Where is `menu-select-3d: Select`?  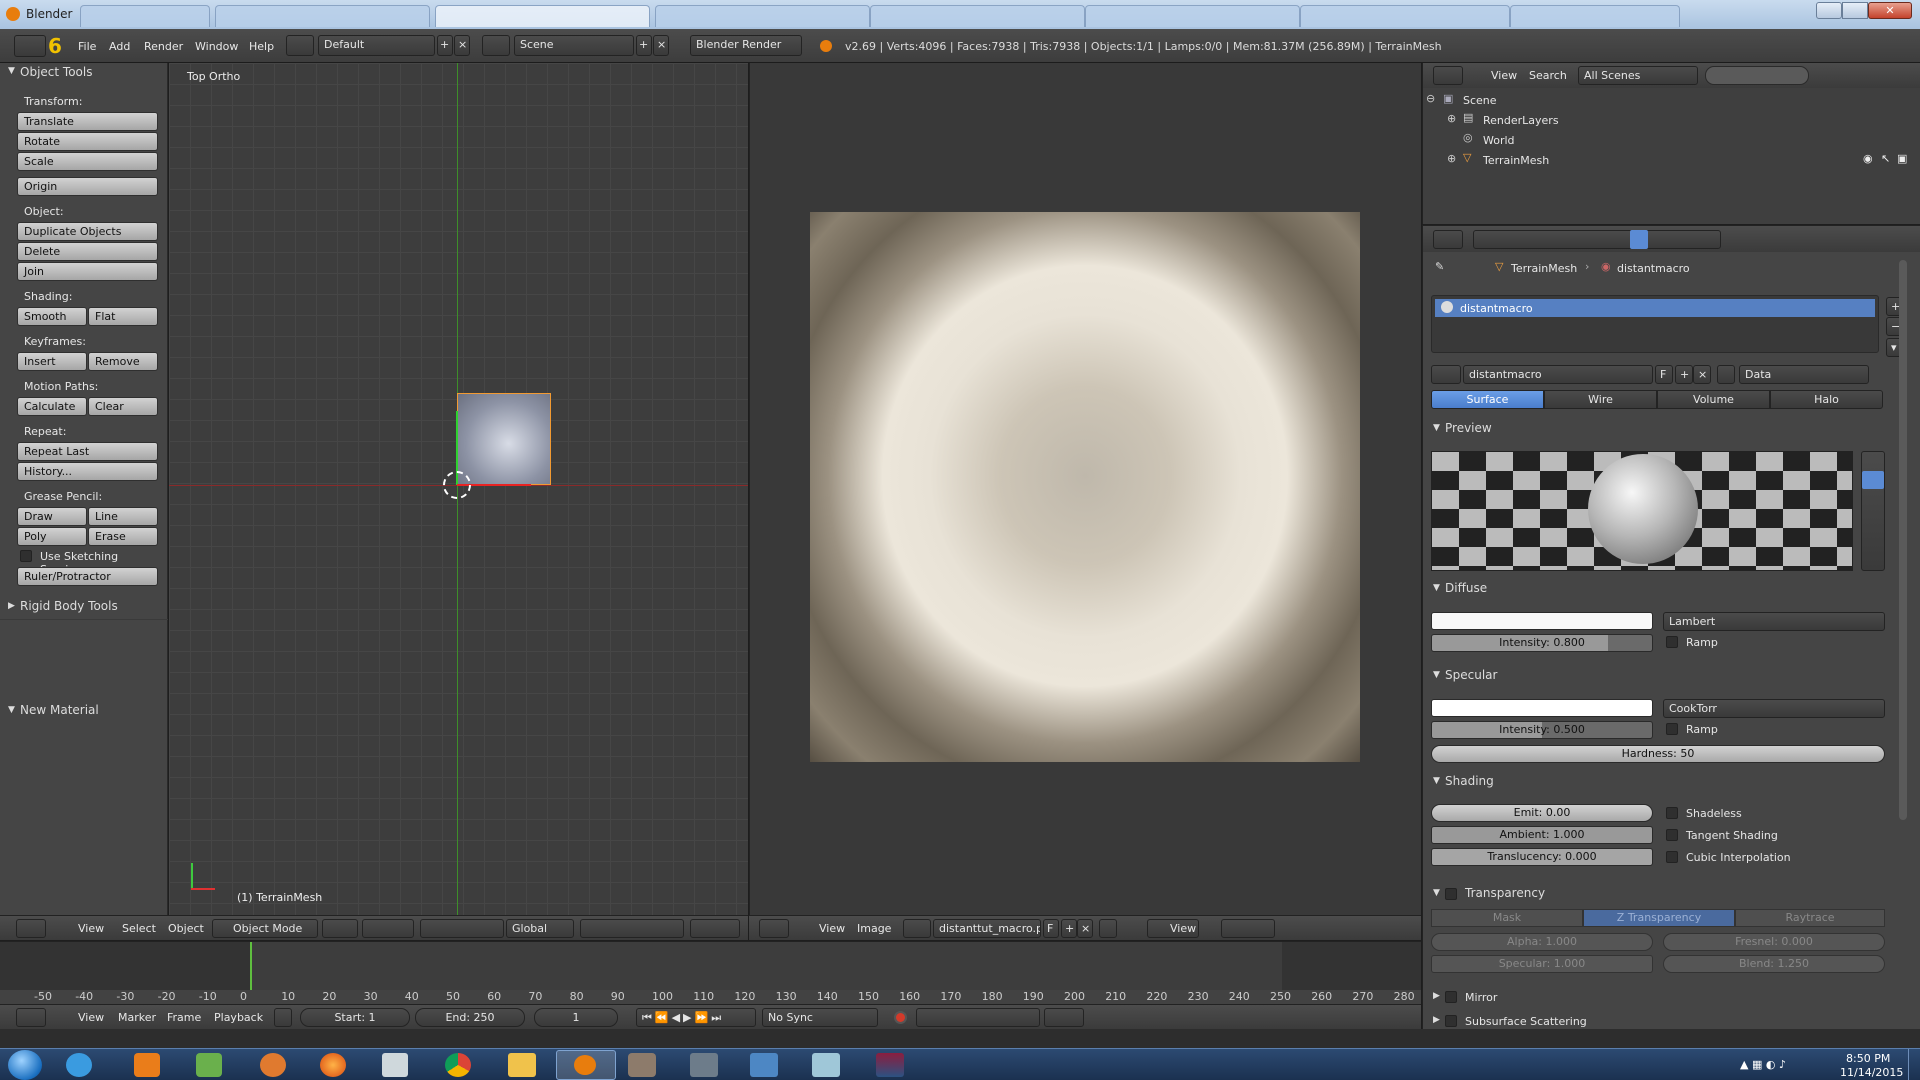
menu-select-3d: Select is located at coordinates (139, 928).